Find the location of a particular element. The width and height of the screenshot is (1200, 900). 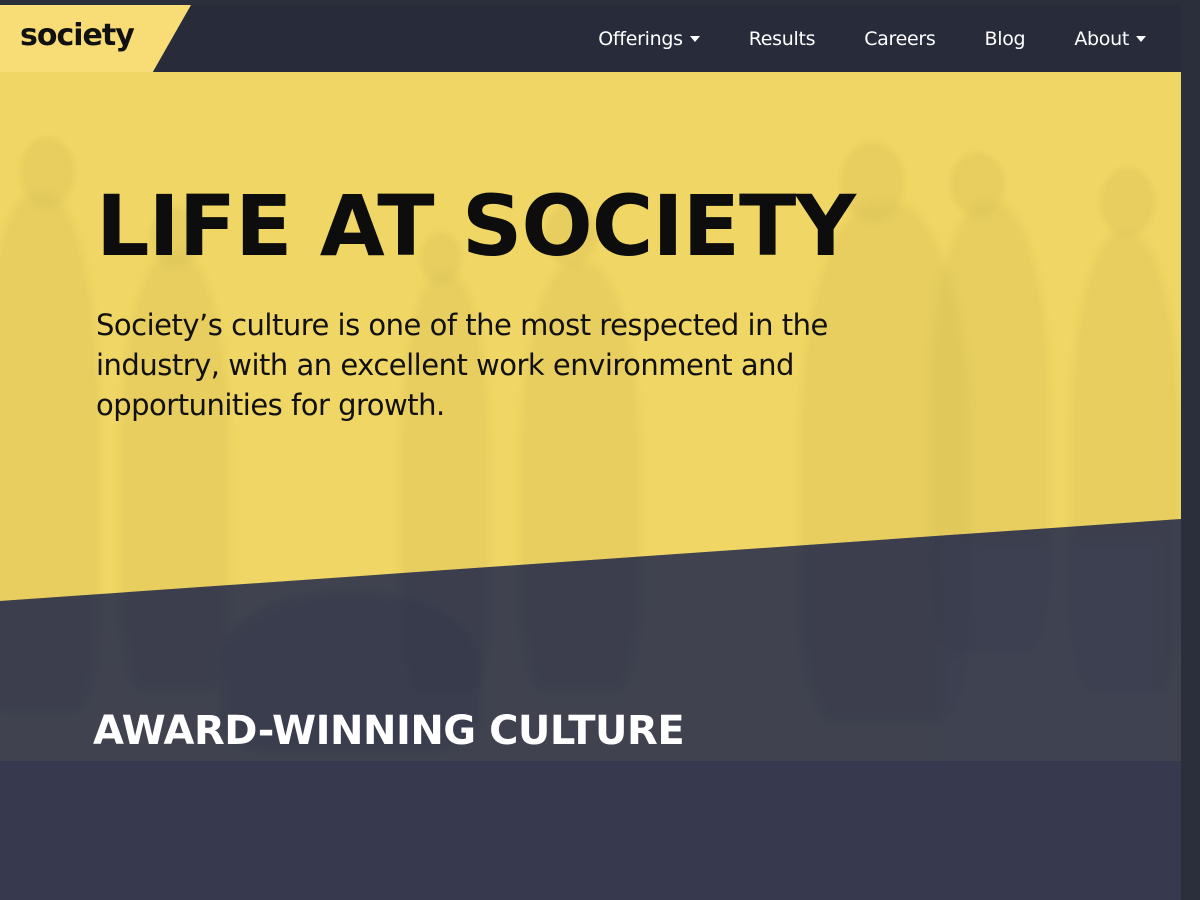

nav-item-offerings: Offerings is located at coordinates (649, 38).